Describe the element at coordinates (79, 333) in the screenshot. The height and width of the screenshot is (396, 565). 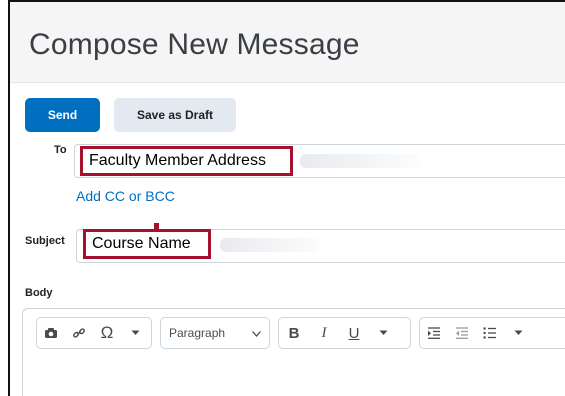
I see `link-icon` at that location.